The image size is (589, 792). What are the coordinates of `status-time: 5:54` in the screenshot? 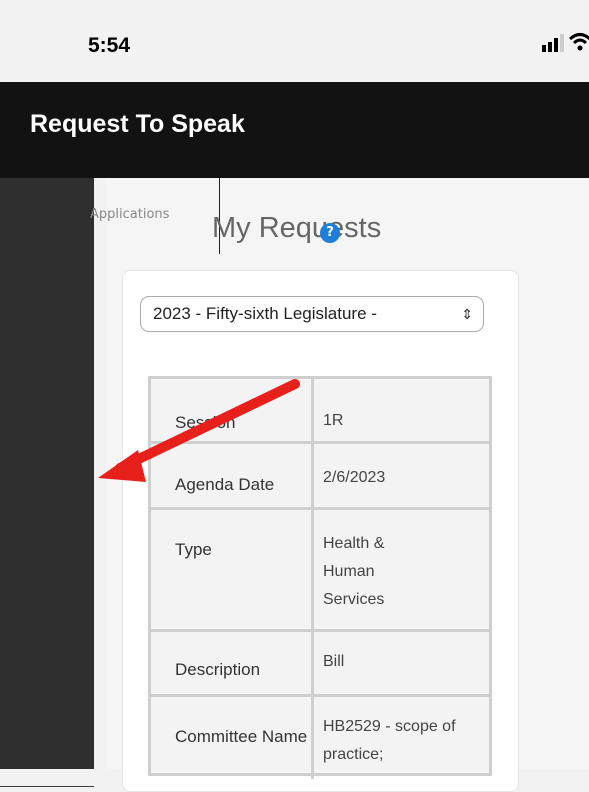 It's located at (109, 45).